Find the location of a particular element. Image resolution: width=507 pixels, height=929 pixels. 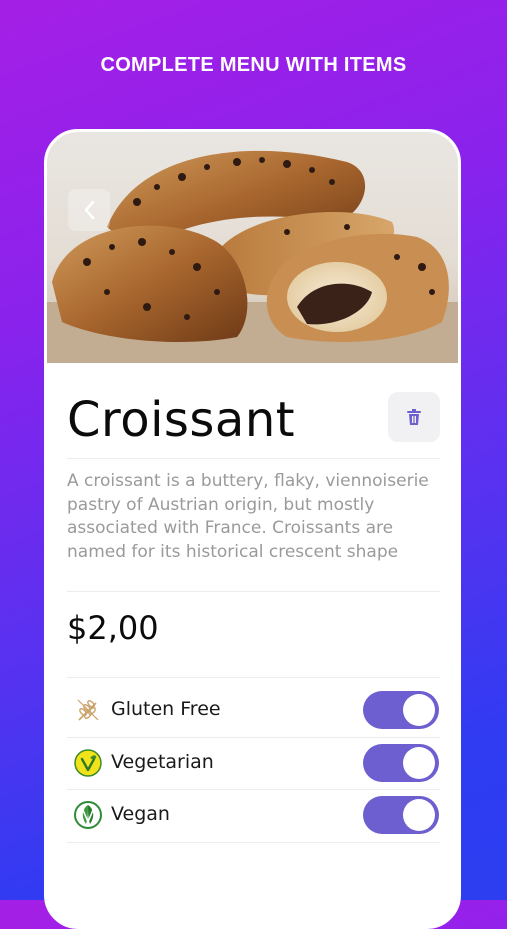

trash-icon is located at coordinates (414, 417).